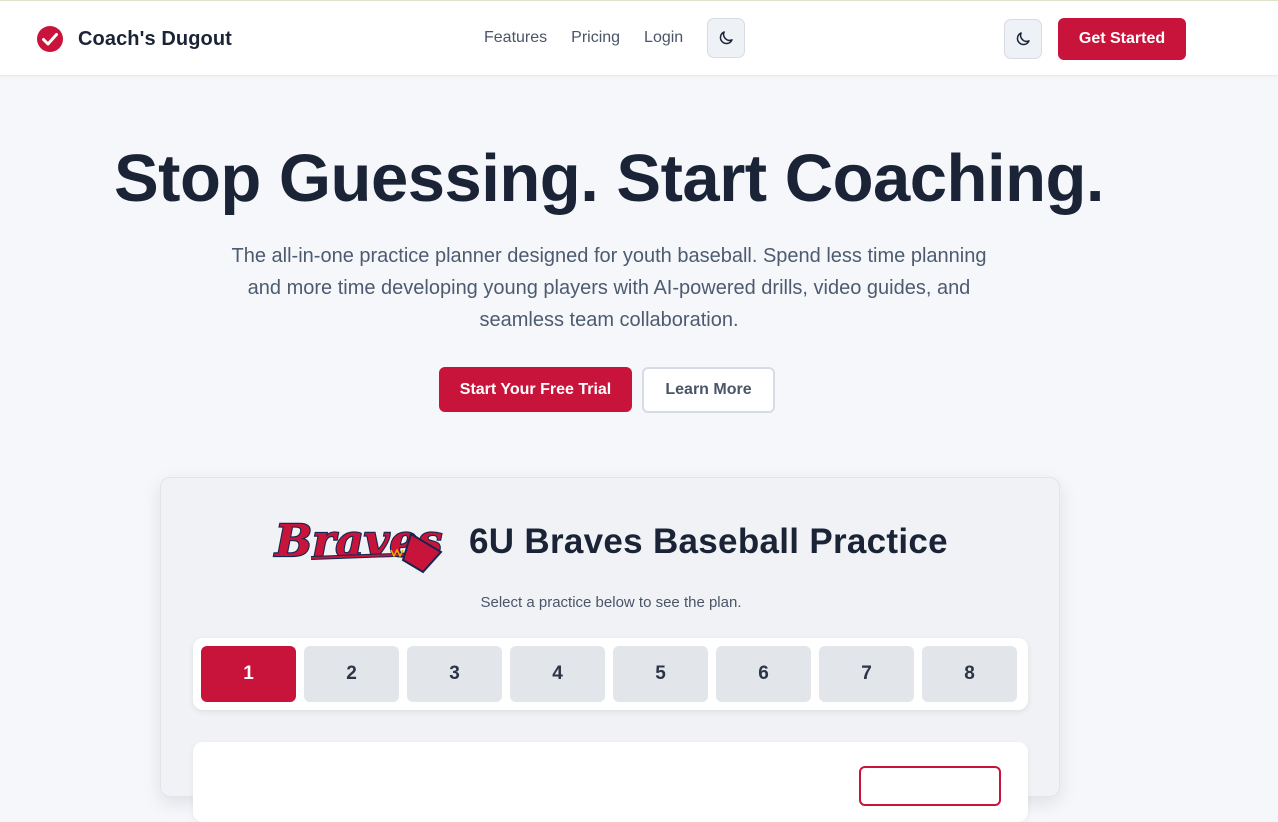  I want to click on practice-selector: 1 2 3 4 5 6 7 8, so click(610, 674).